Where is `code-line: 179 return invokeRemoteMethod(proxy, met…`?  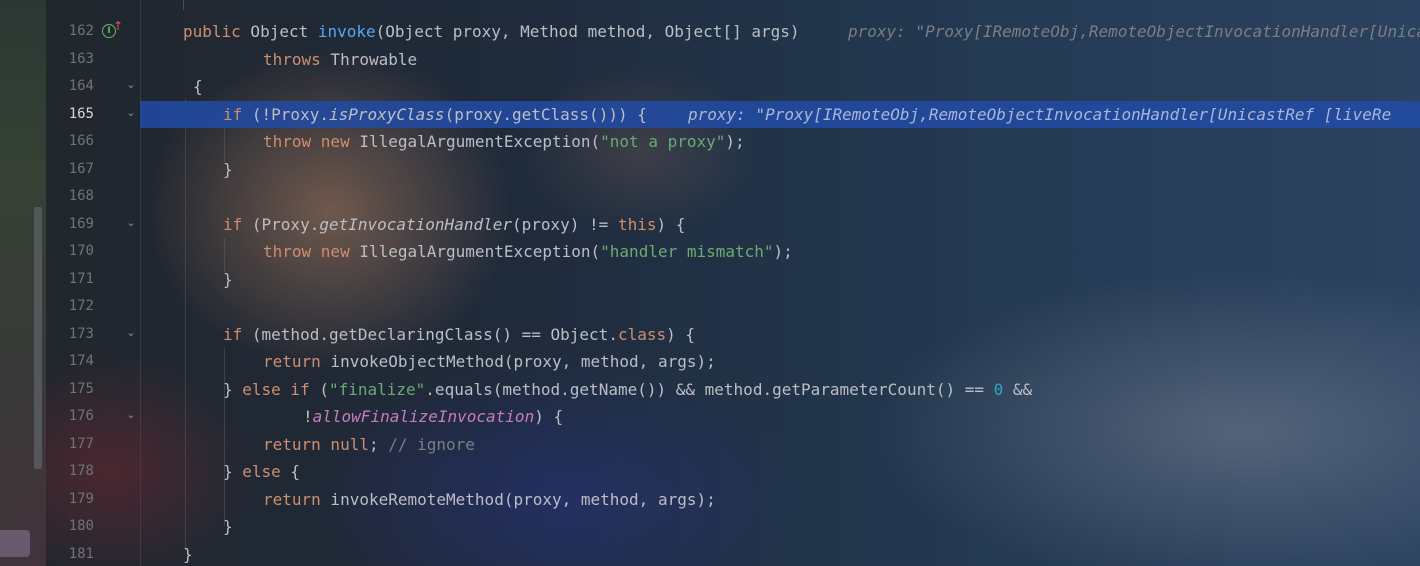 code-line: 179 return invokeRemoteMethod(proxy, met… is located at coordinates (710, 499).